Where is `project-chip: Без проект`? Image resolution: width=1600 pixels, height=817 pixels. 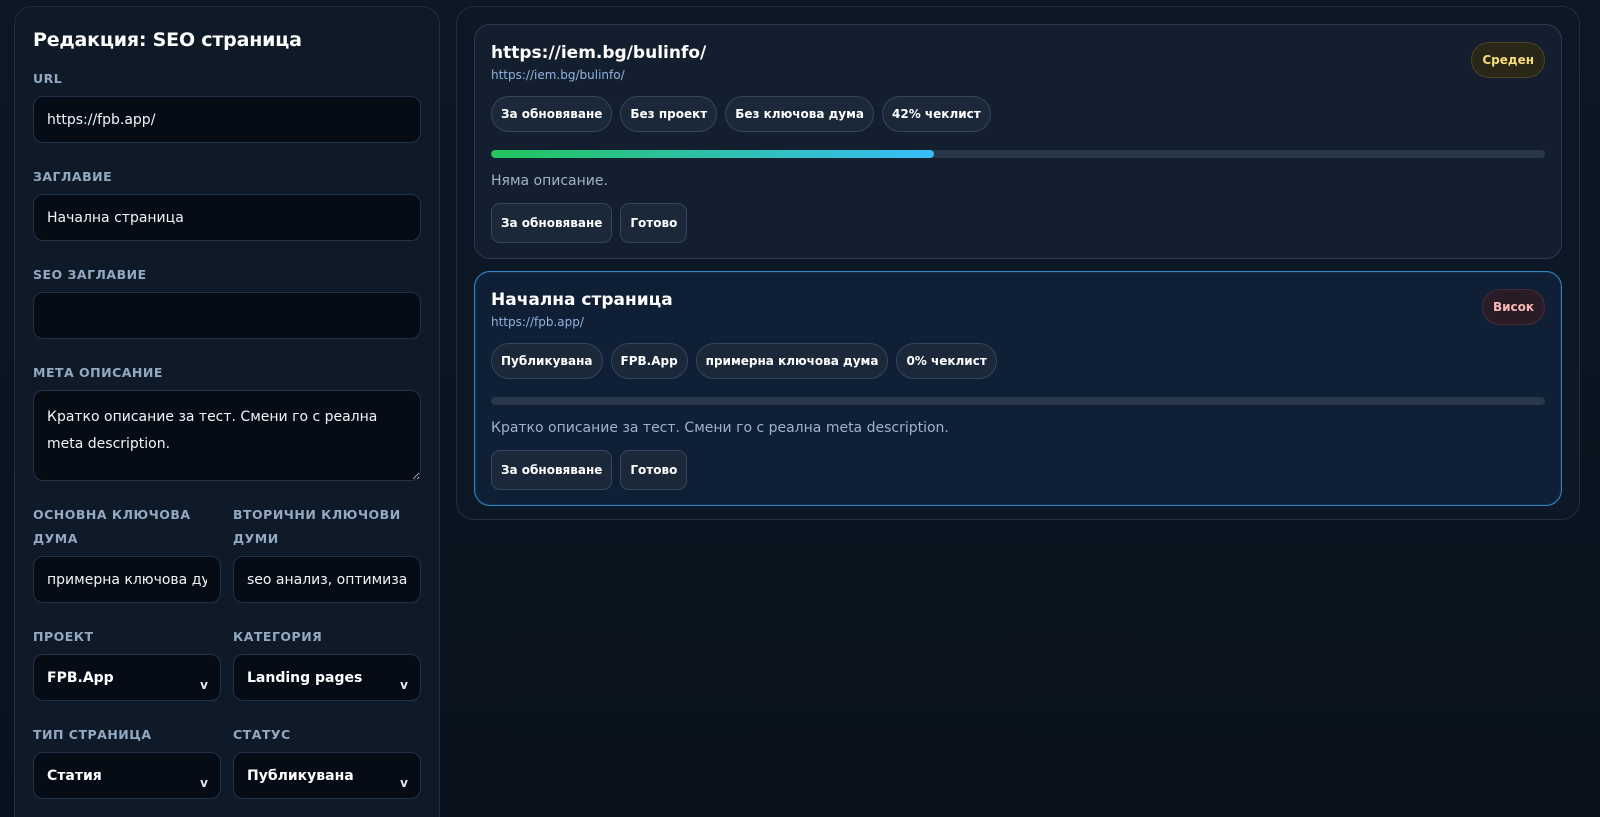
project-chip: Без проект is located at coordinates (669, 114).